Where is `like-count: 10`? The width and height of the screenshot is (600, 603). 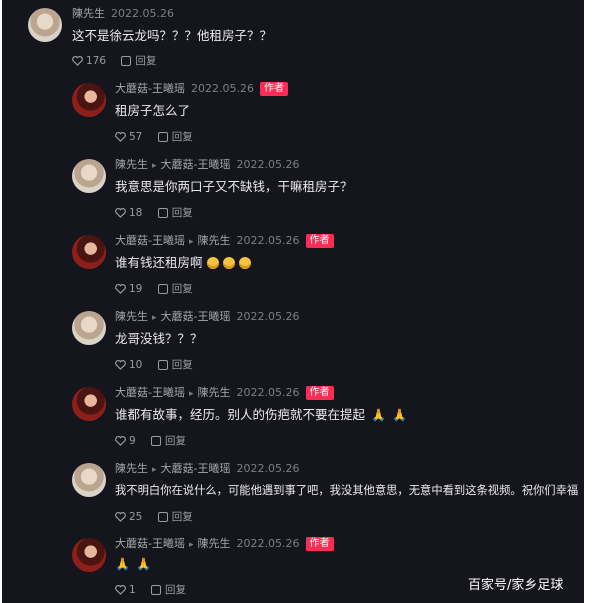
like-count: 10 is located at coordinates (136, 365).